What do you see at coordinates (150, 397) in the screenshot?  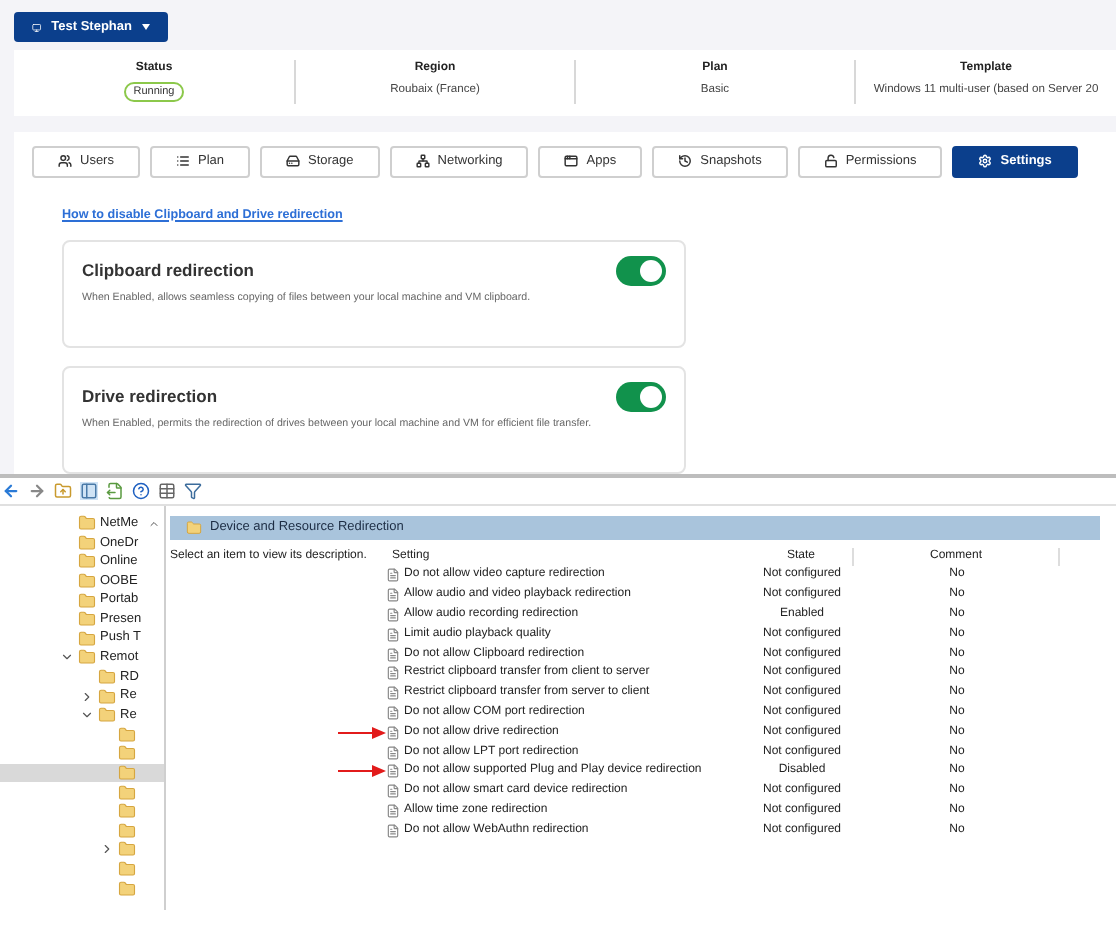 I see `setting-title: Drive redirection` at bounding box center [150, 397].